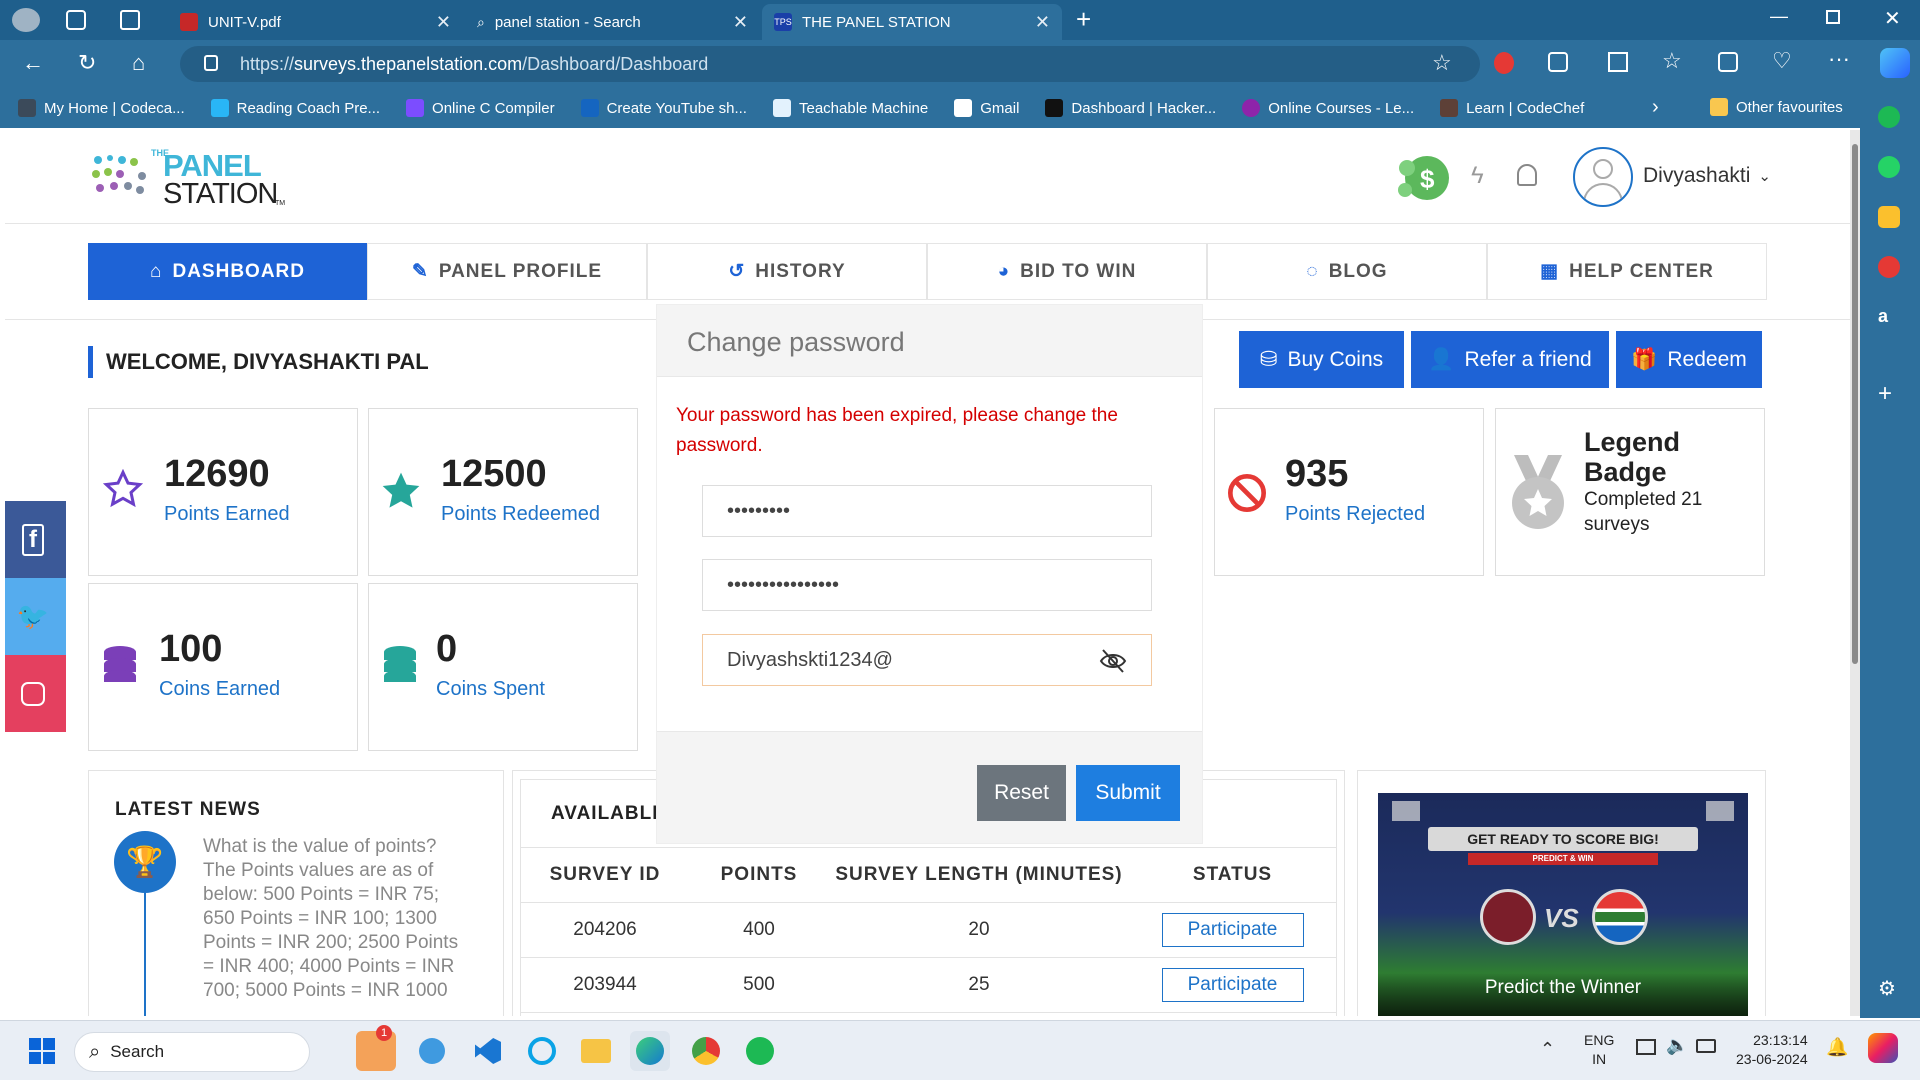 The width and height of the screenshot is (1920, 1080). Describe the element at coordinates (1833, 17) in the screenshot. I see `restore-icon` at that location.